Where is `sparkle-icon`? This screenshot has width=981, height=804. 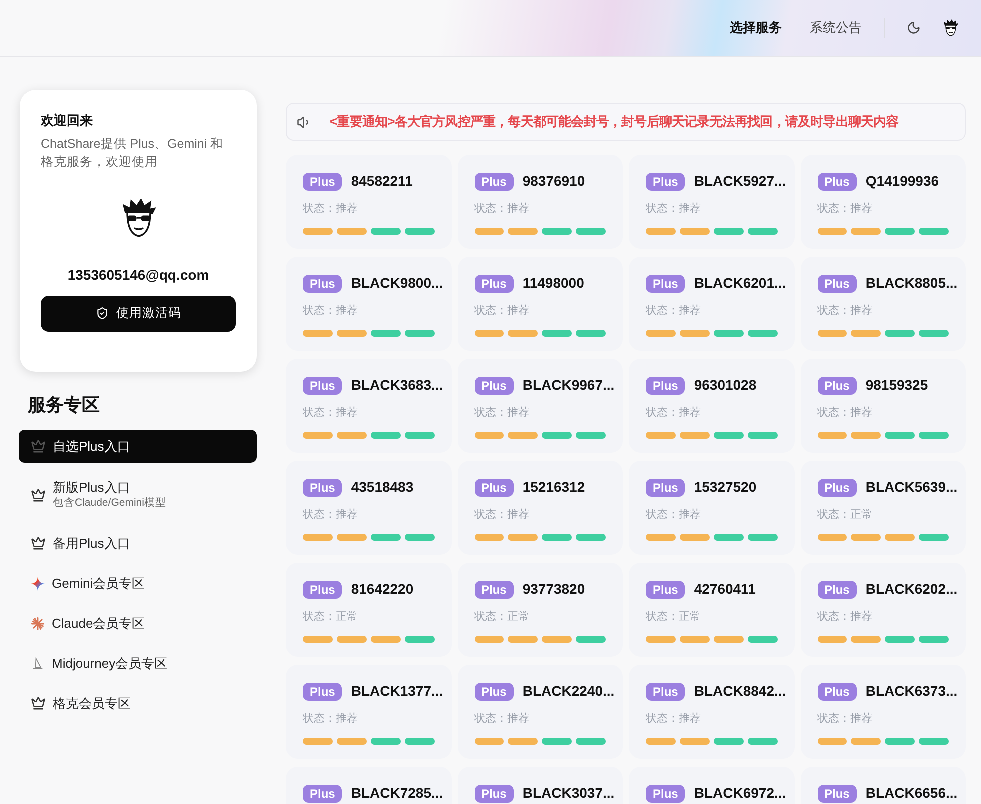 sparkle-icon is located at coordinates (38, 583).